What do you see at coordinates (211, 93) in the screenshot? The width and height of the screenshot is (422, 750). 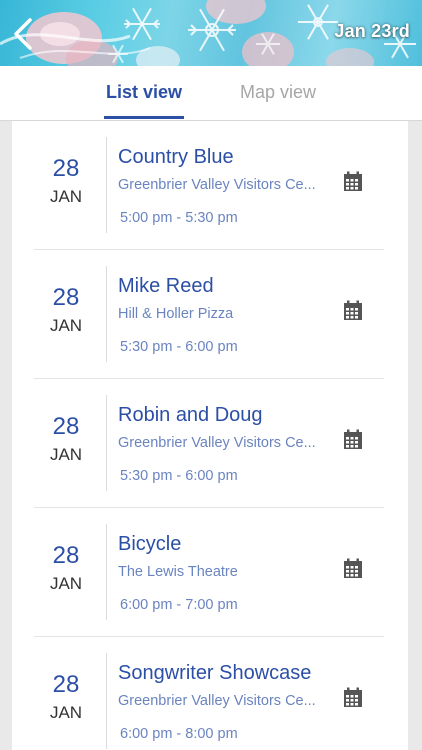 I see `view-tabs: List view Map view` at bounding box center [211, 93].